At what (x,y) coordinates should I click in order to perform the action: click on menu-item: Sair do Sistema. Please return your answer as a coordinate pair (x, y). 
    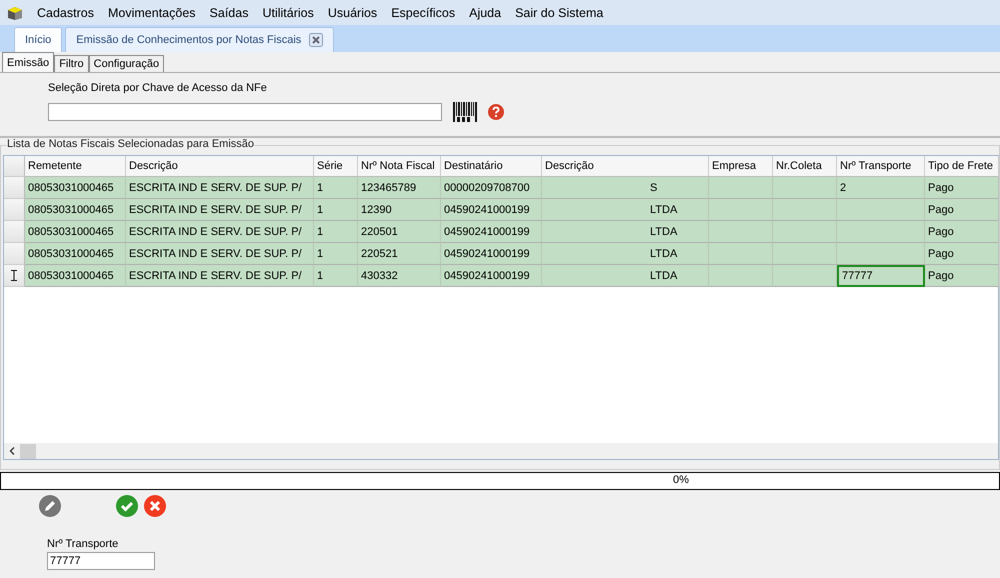
    Looking at the image, I should click on (559, 13).